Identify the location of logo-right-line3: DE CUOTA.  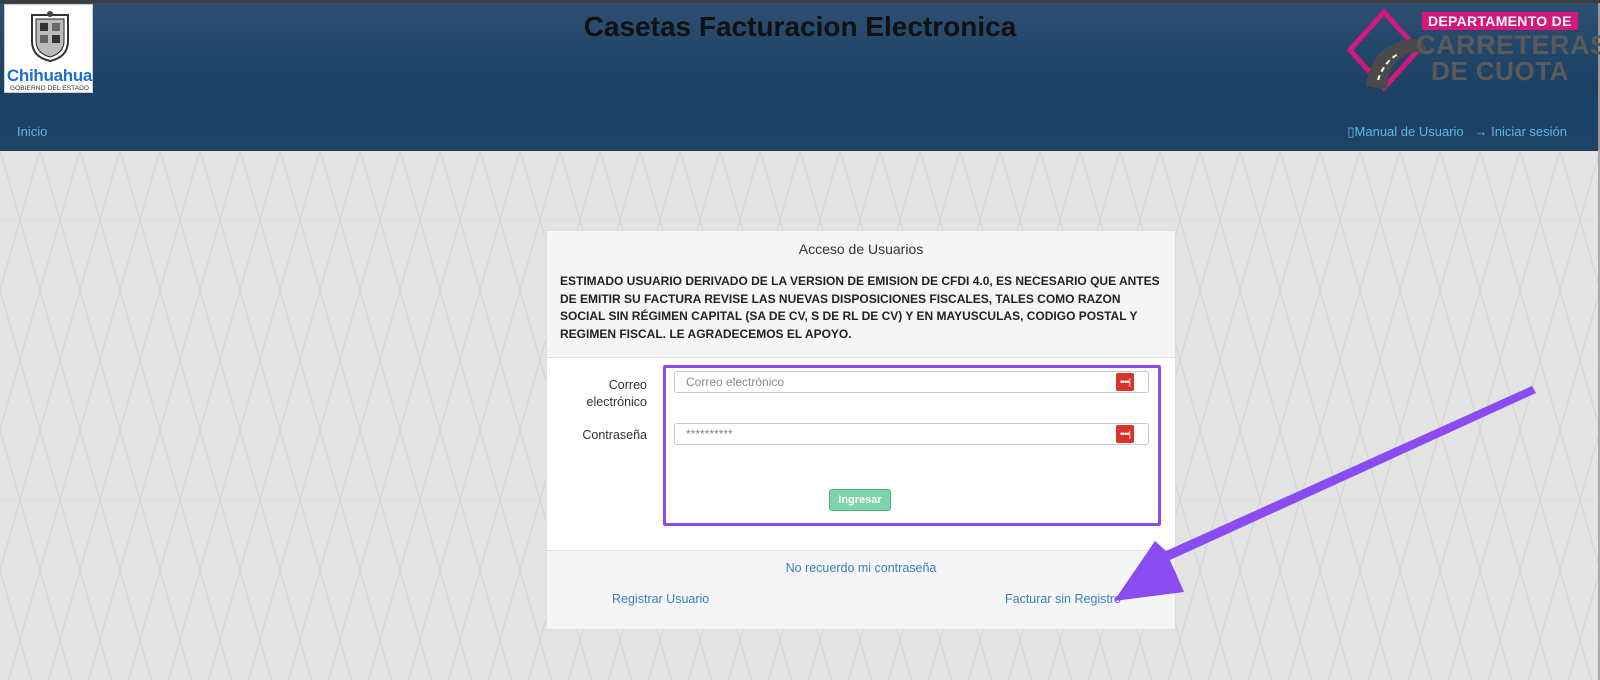
(1500, 71).